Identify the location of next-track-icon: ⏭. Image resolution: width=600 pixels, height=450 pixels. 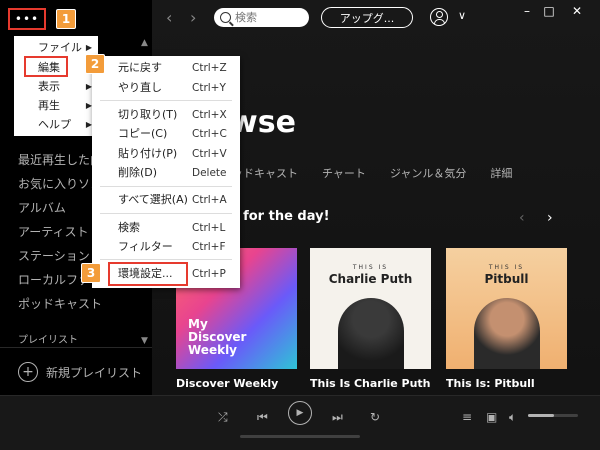
(337, 417).